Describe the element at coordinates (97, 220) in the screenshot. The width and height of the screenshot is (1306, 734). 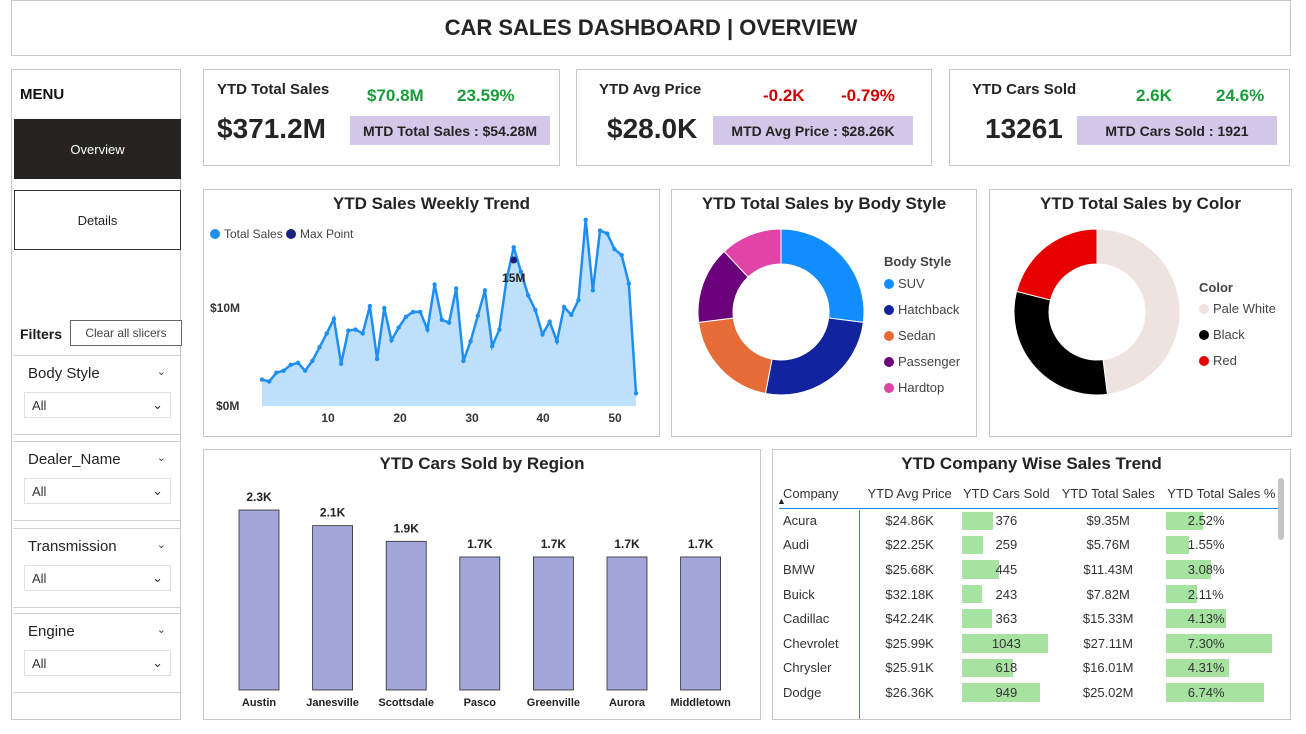
I see `nav-details-button: Details` at that location.